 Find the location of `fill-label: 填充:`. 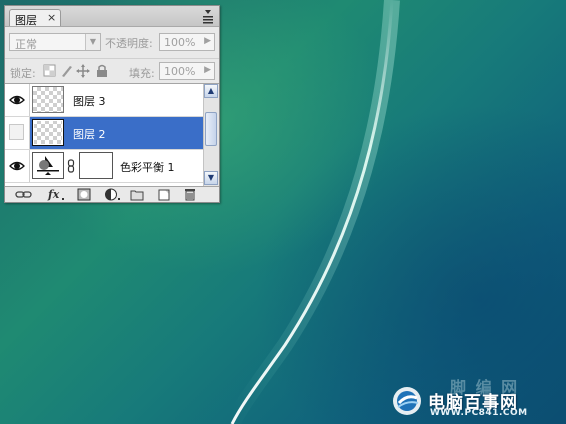

fill-label: 填充: is located at coordinates (142, 73).